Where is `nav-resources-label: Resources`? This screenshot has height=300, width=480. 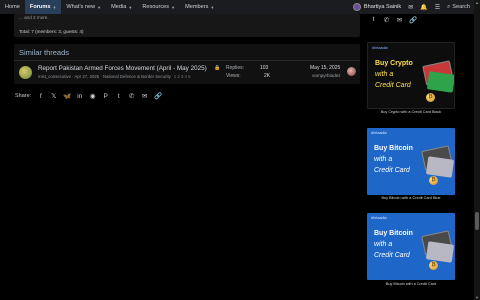
nav-resources-label: Resources is located at coordinates (156, 7).